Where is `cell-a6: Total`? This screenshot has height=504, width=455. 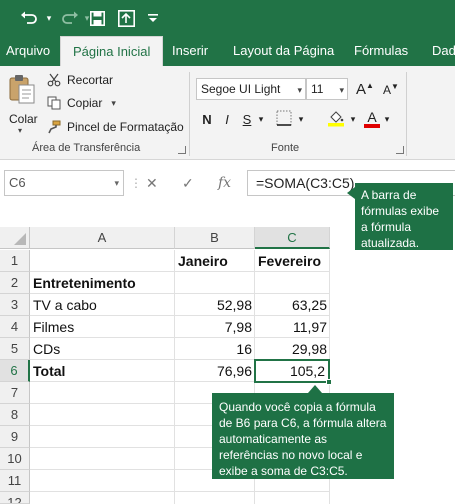
cell-a6: Total is located at coordinates (102, 371).